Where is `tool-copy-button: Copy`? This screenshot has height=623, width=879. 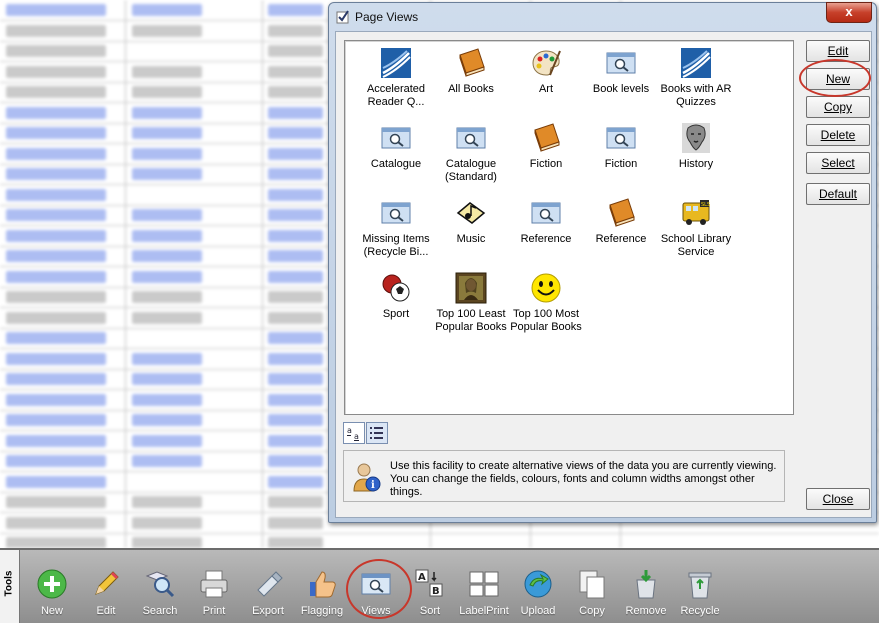
tool-copy-button: Copy is located at coordinates (592, 588).